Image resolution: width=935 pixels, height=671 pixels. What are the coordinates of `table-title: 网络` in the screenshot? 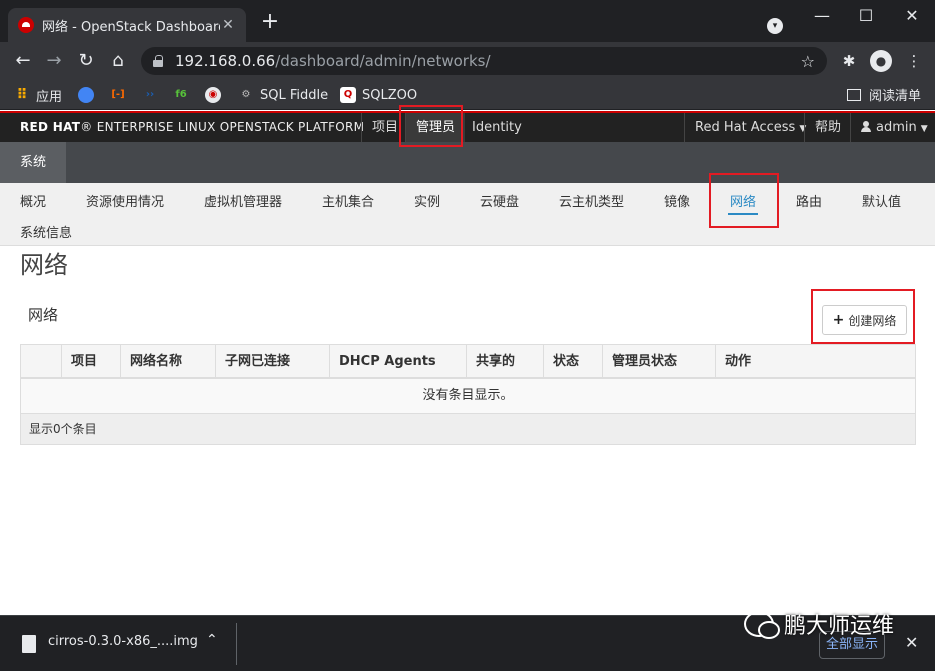 It's located at (43, 315).